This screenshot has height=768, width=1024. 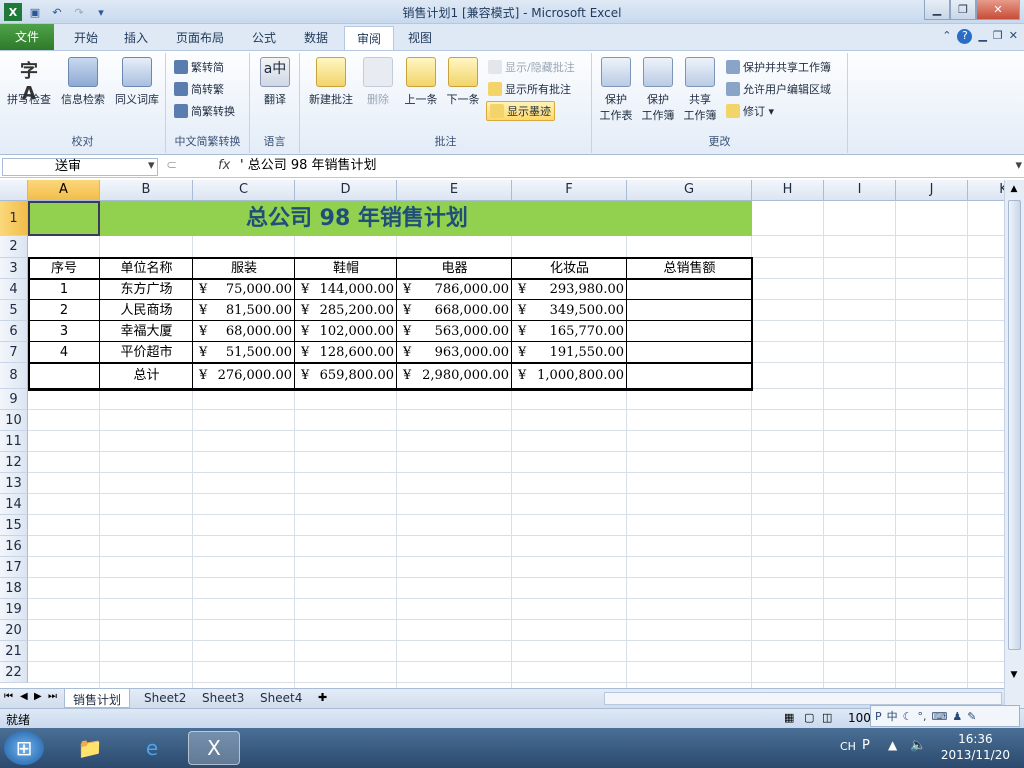 I want to click on doc-restore-icon: ❐, so click(x=998, y=36).